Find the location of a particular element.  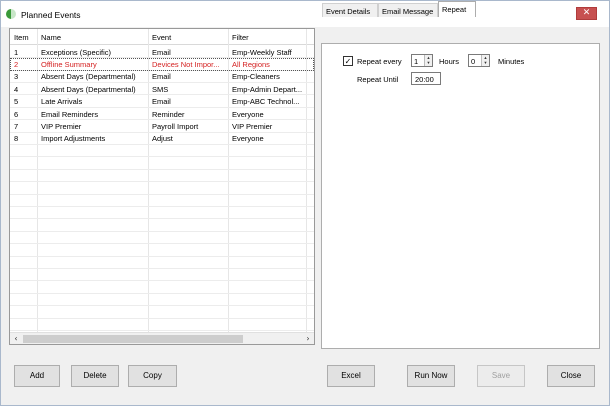

cell-event: Adjust is located at coordinates (162, 139).